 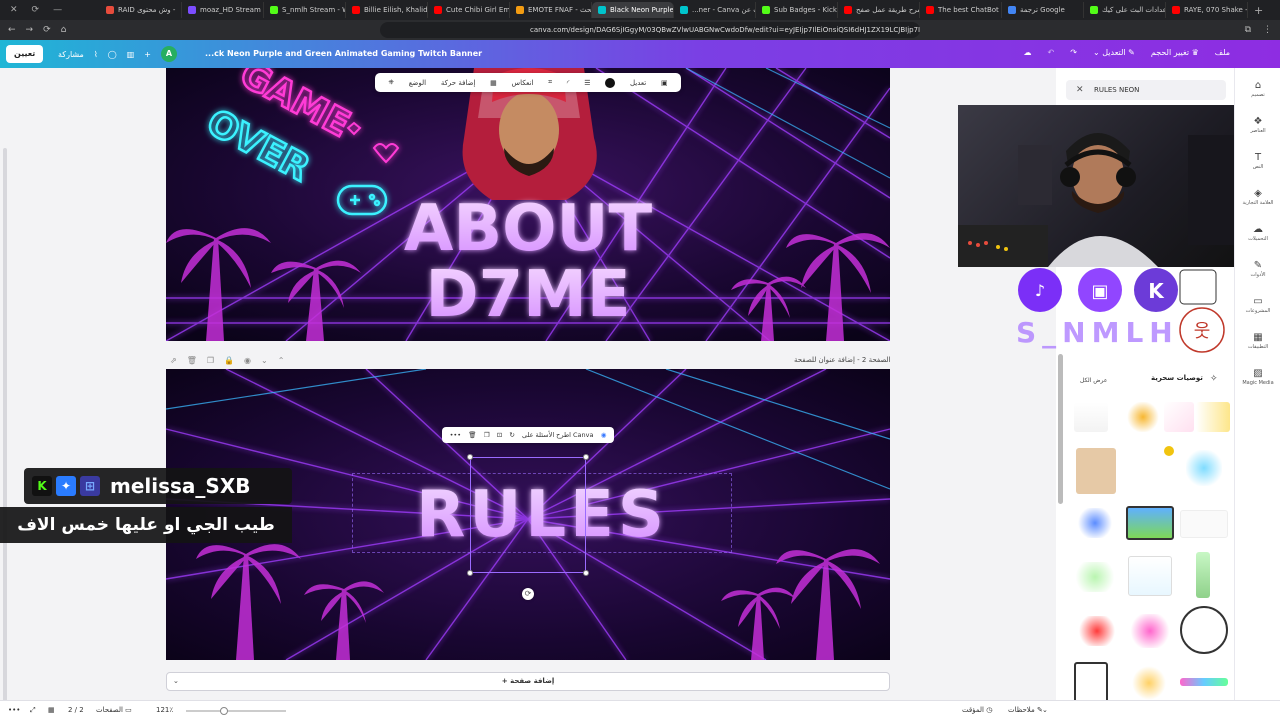 What do you see at coordinates (961, 10) in the screenshot?
I see `browser-tab: The best ChatBot and` at bounding box center [961, 10].